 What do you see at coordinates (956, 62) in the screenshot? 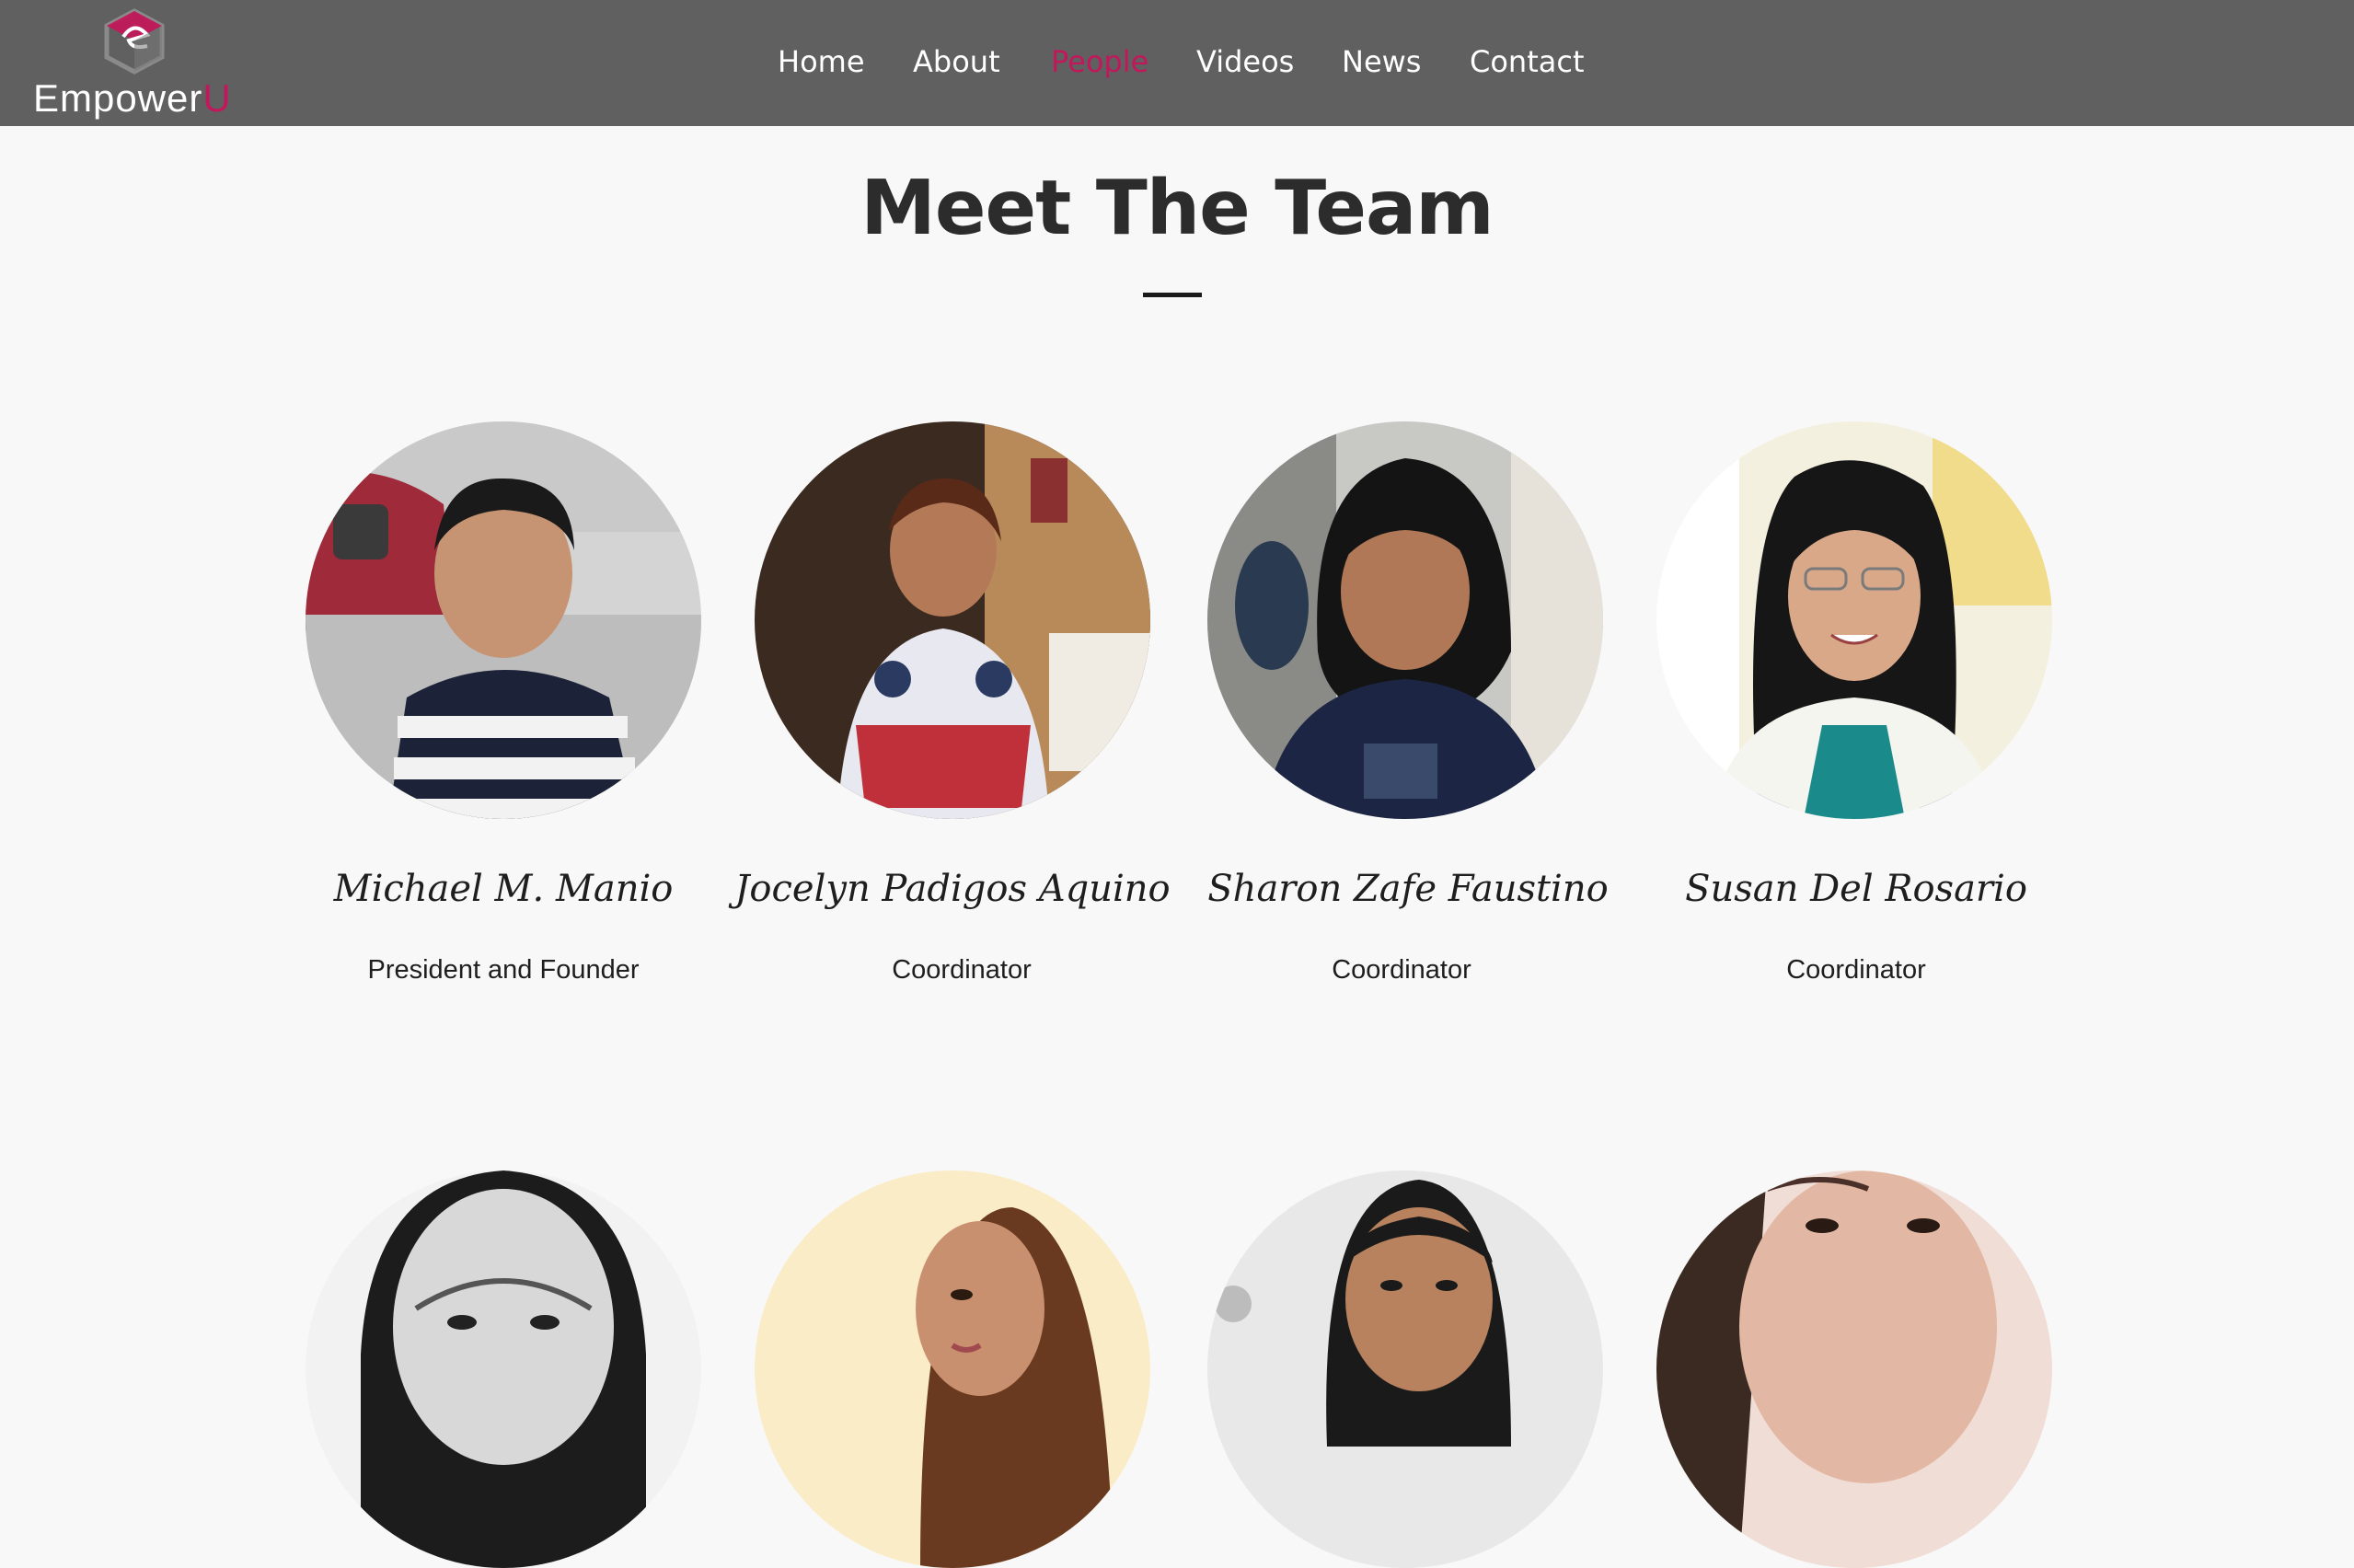
I see `nav-about: About` at bounding box center [956, 62].